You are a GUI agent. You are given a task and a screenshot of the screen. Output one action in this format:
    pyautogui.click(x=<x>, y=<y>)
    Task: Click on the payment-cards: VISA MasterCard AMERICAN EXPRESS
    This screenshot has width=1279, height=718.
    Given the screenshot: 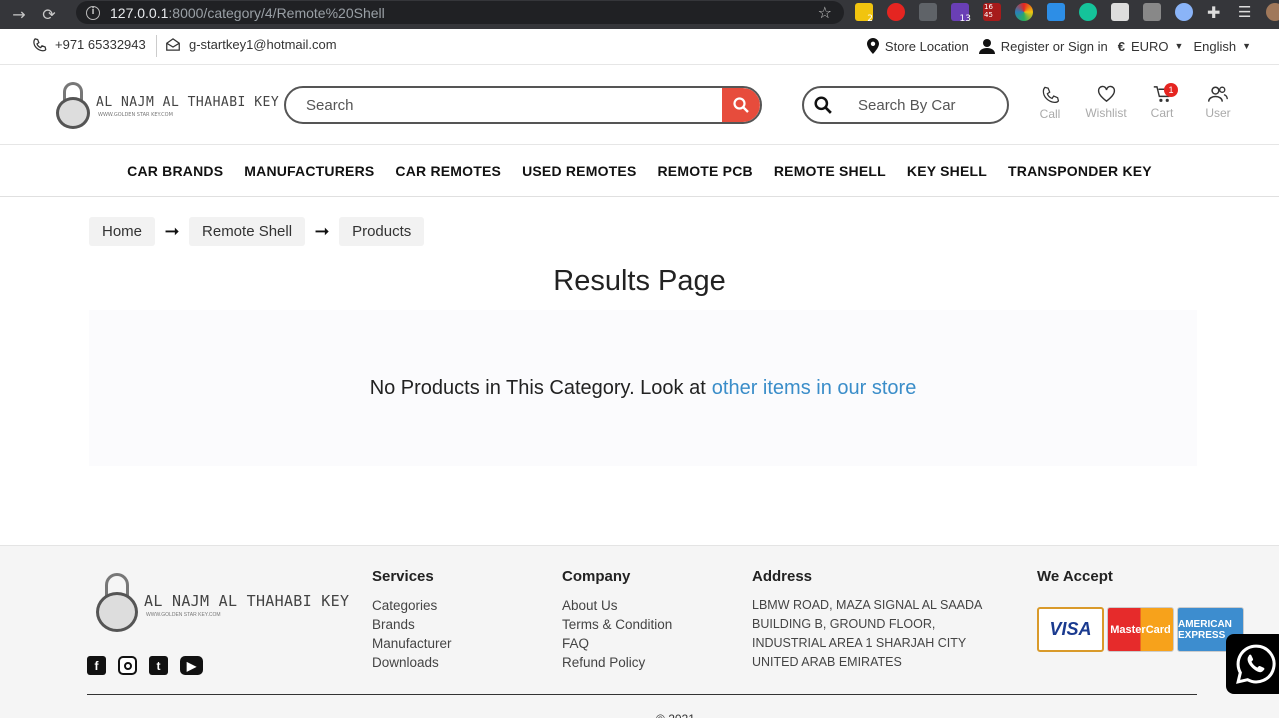 What is the action you would take?
    pyautogui.click(x=1140, y=629)
    